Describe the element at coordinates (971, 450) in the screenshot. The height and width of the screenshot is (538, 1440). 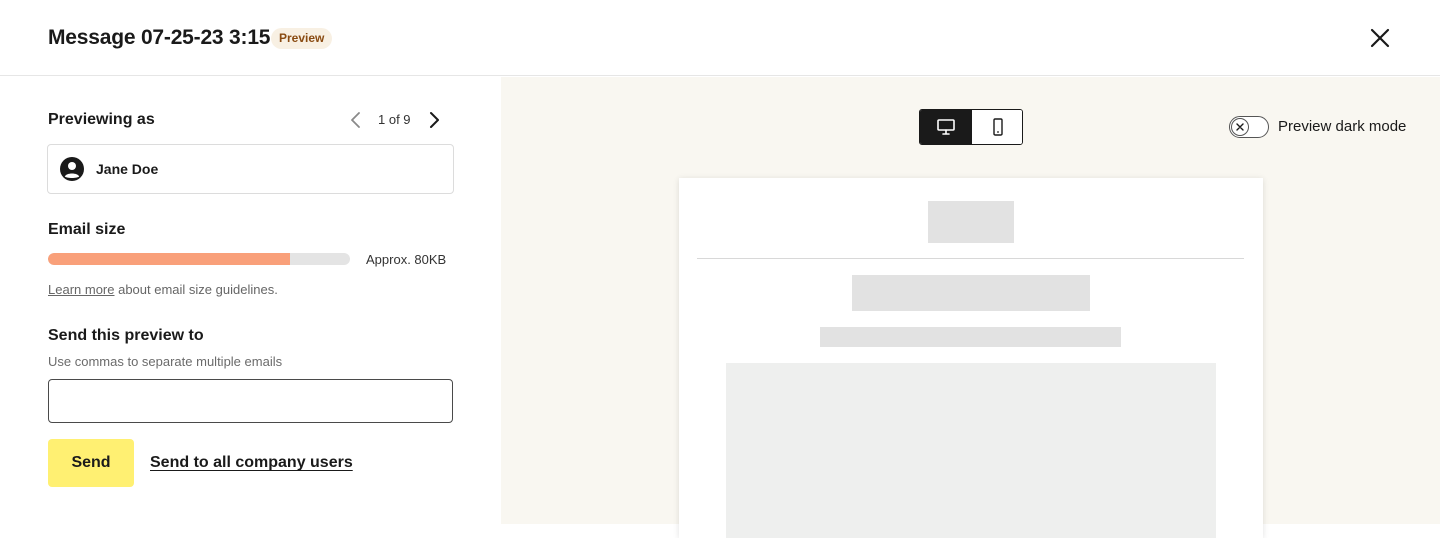
I see `image-placeholder` at that location.